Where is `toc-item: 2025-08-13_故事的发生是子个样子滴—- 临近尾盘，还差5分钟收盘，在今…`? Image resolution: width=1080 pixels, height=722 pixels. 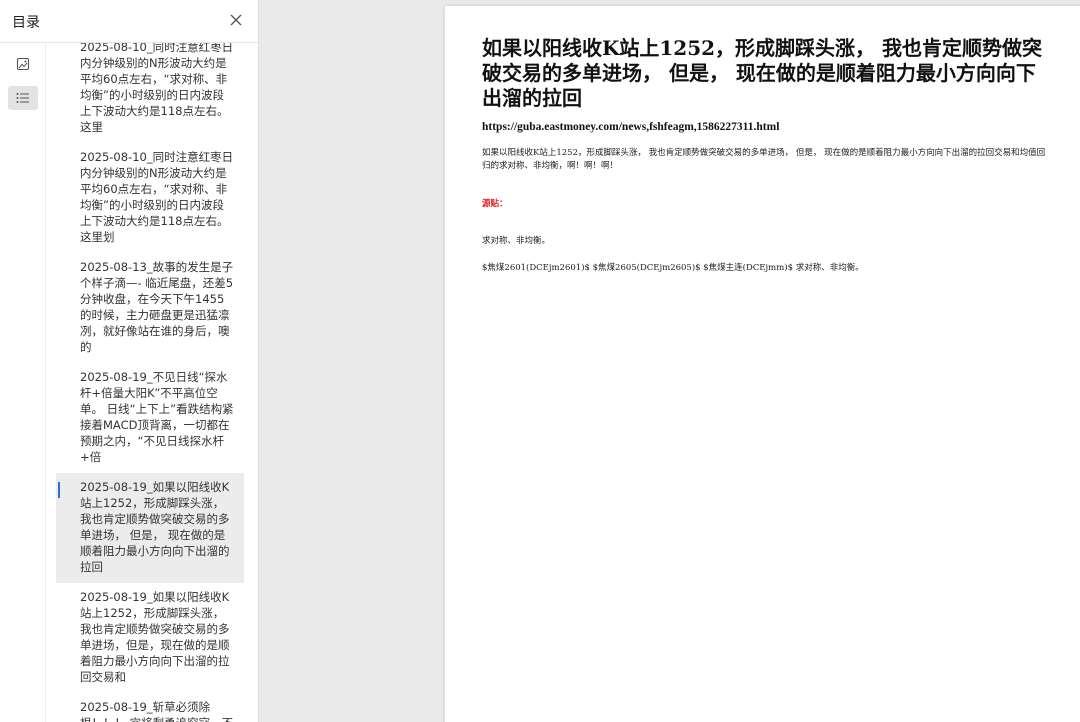 toc-item: 2025-08-13_故事的发生是子个样子滴—- 临近尾盘，还差5分钟收盘，在今… is located at coordinates (150, 308).